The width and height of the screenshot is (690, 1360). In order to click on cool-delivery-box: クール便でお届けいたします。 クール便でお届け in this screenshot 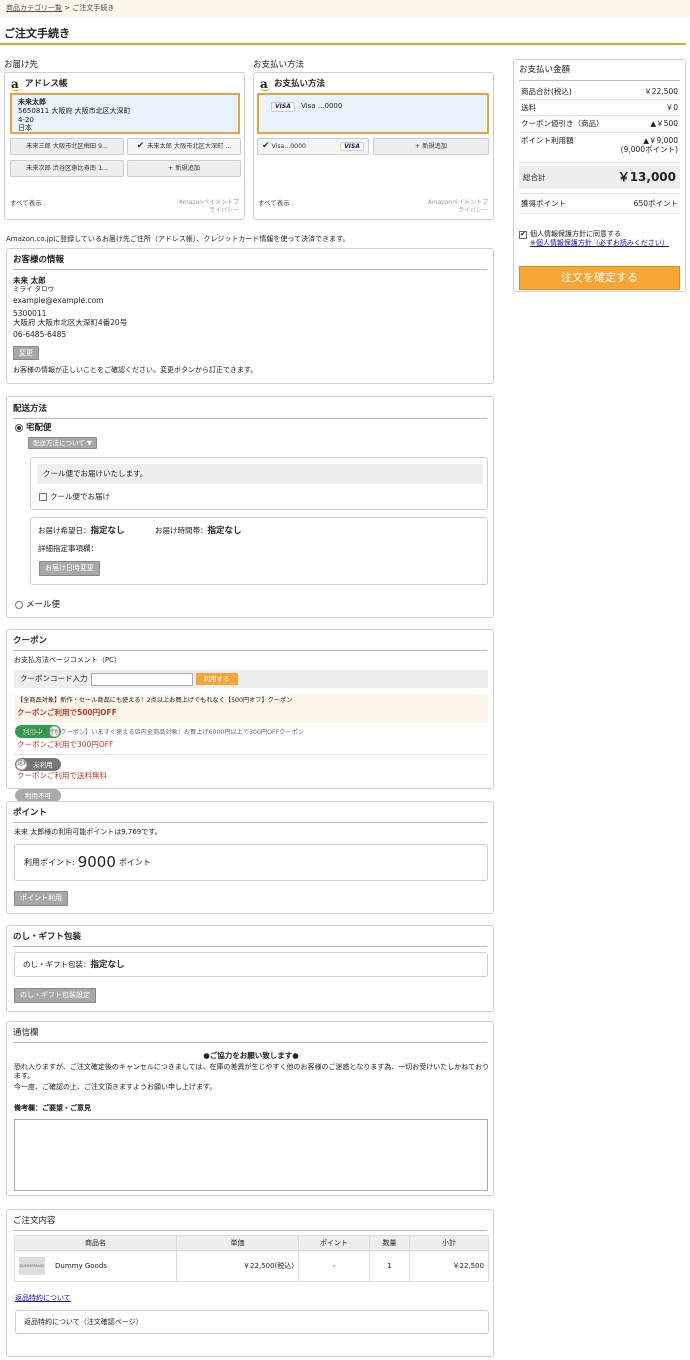, I will do `click(259, 483)`.